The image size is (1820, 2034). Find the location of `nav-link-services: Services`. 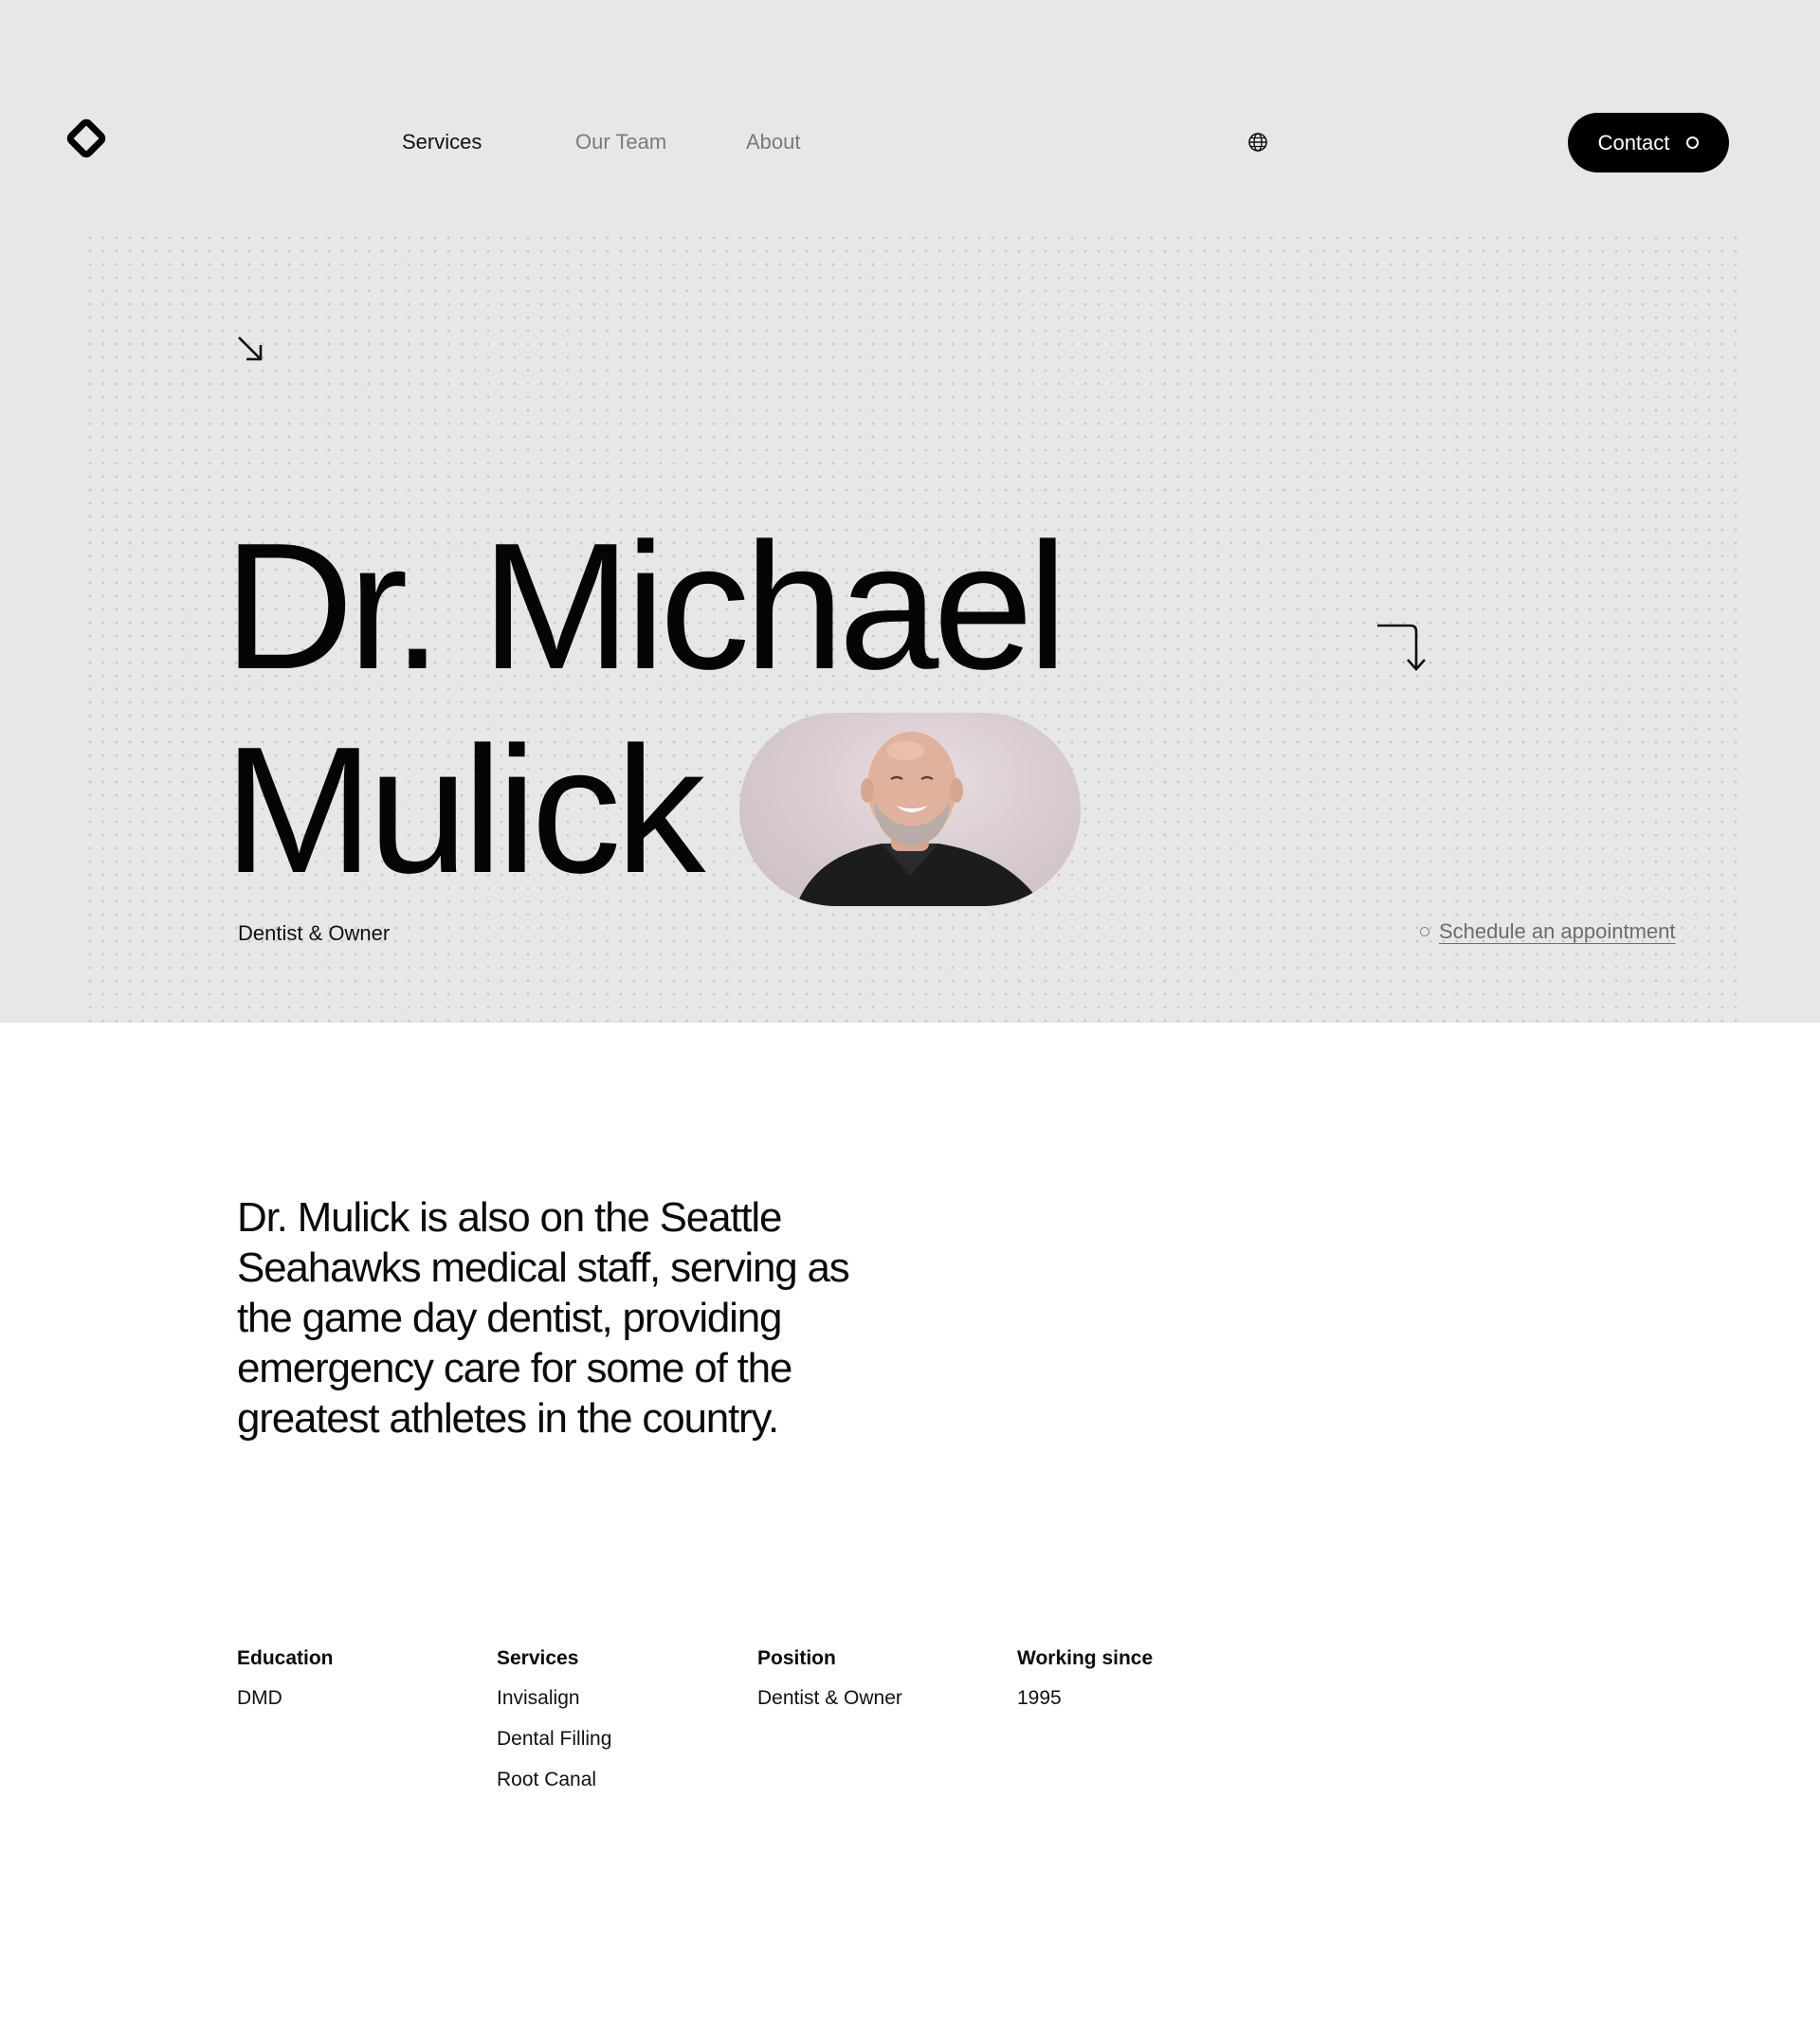

nav-link-services: Services is located at coordinates (442, 142).